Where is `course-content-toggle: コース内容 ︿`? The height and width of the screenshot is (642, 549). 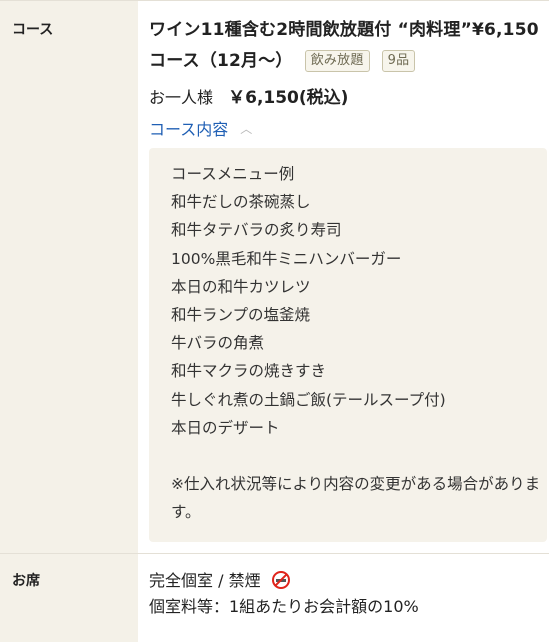 course-content-toggle: コース内容 ︿ is located at coordinates (200, 128).